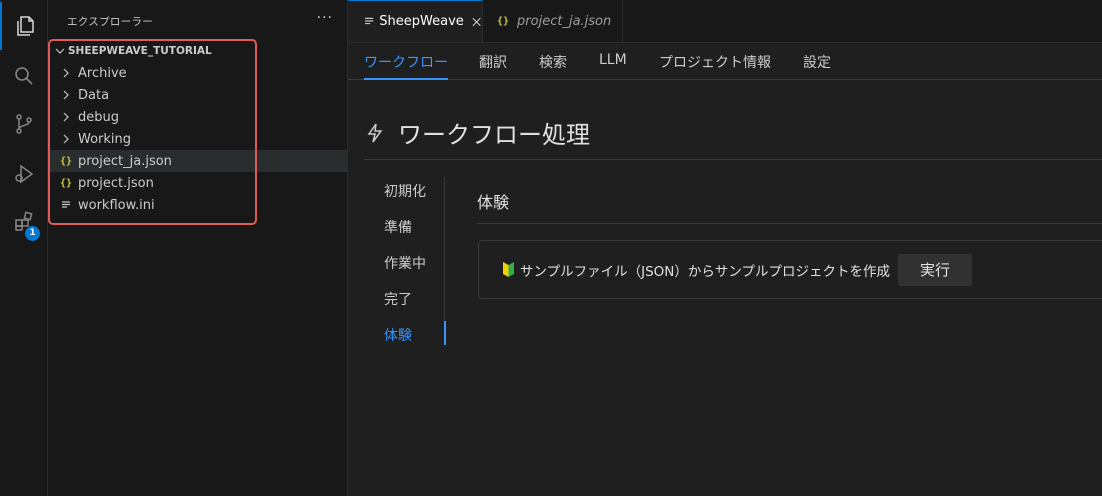  Describe the element at coordinates (325, 18) in the screenshot. I see `more-actions-button: ···` at that location.